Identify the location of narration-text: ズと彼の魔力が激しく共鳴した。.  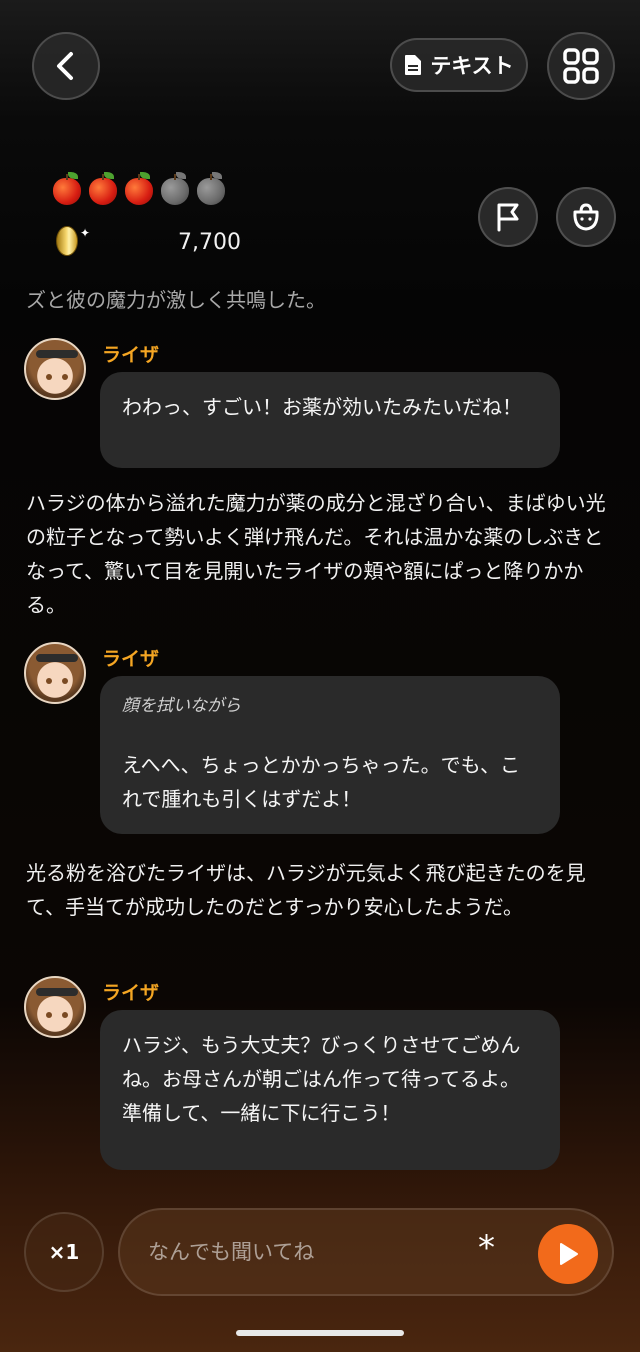
(176, 300).